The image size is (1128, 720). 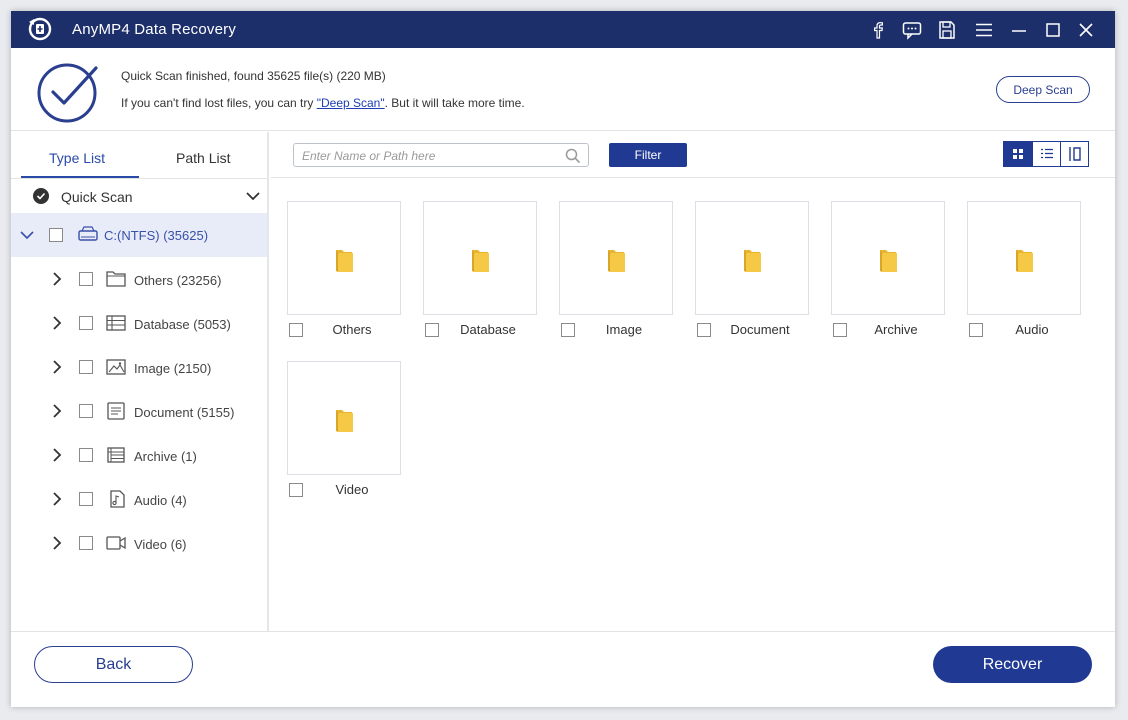 What do you see at coordinates (113, 664) in the screenshot?
I see `back-button: Back` at bounding box center [113, 664].